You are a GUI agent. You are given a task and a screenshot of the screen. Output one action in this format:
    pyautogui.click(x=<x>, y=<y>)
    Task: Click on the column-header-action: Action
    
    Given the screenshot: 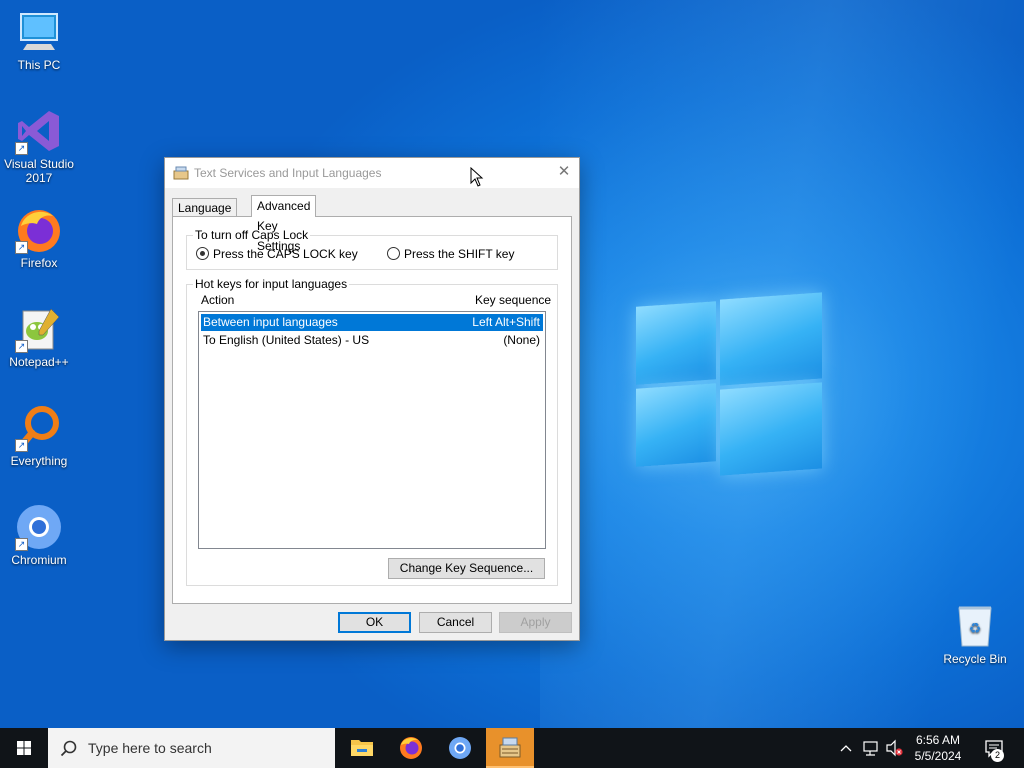 What is the action you would take?
    pyautogui.click(x=217, y=300)
    